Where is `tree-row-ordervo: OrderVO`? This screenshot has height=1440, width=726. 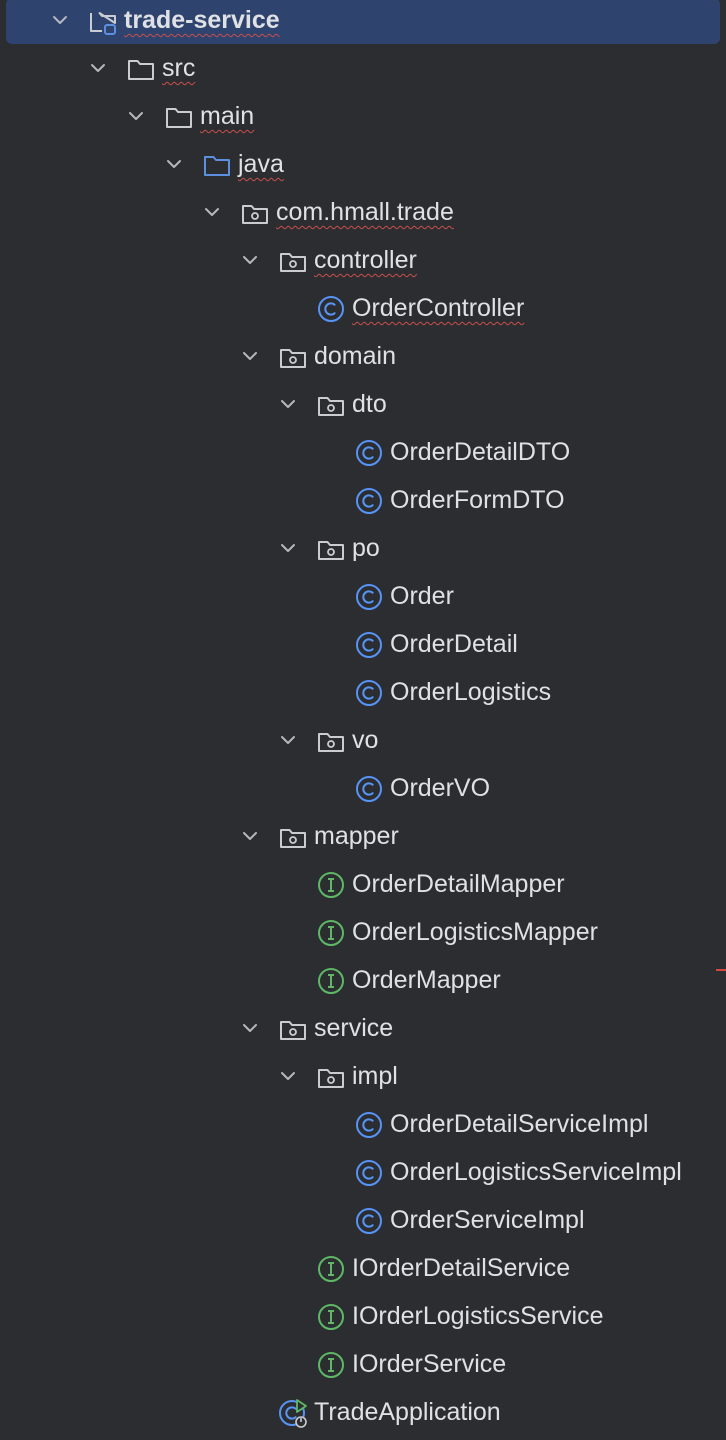 tree-row-ordervo: OrderVO is located at coordinates (363, 792).